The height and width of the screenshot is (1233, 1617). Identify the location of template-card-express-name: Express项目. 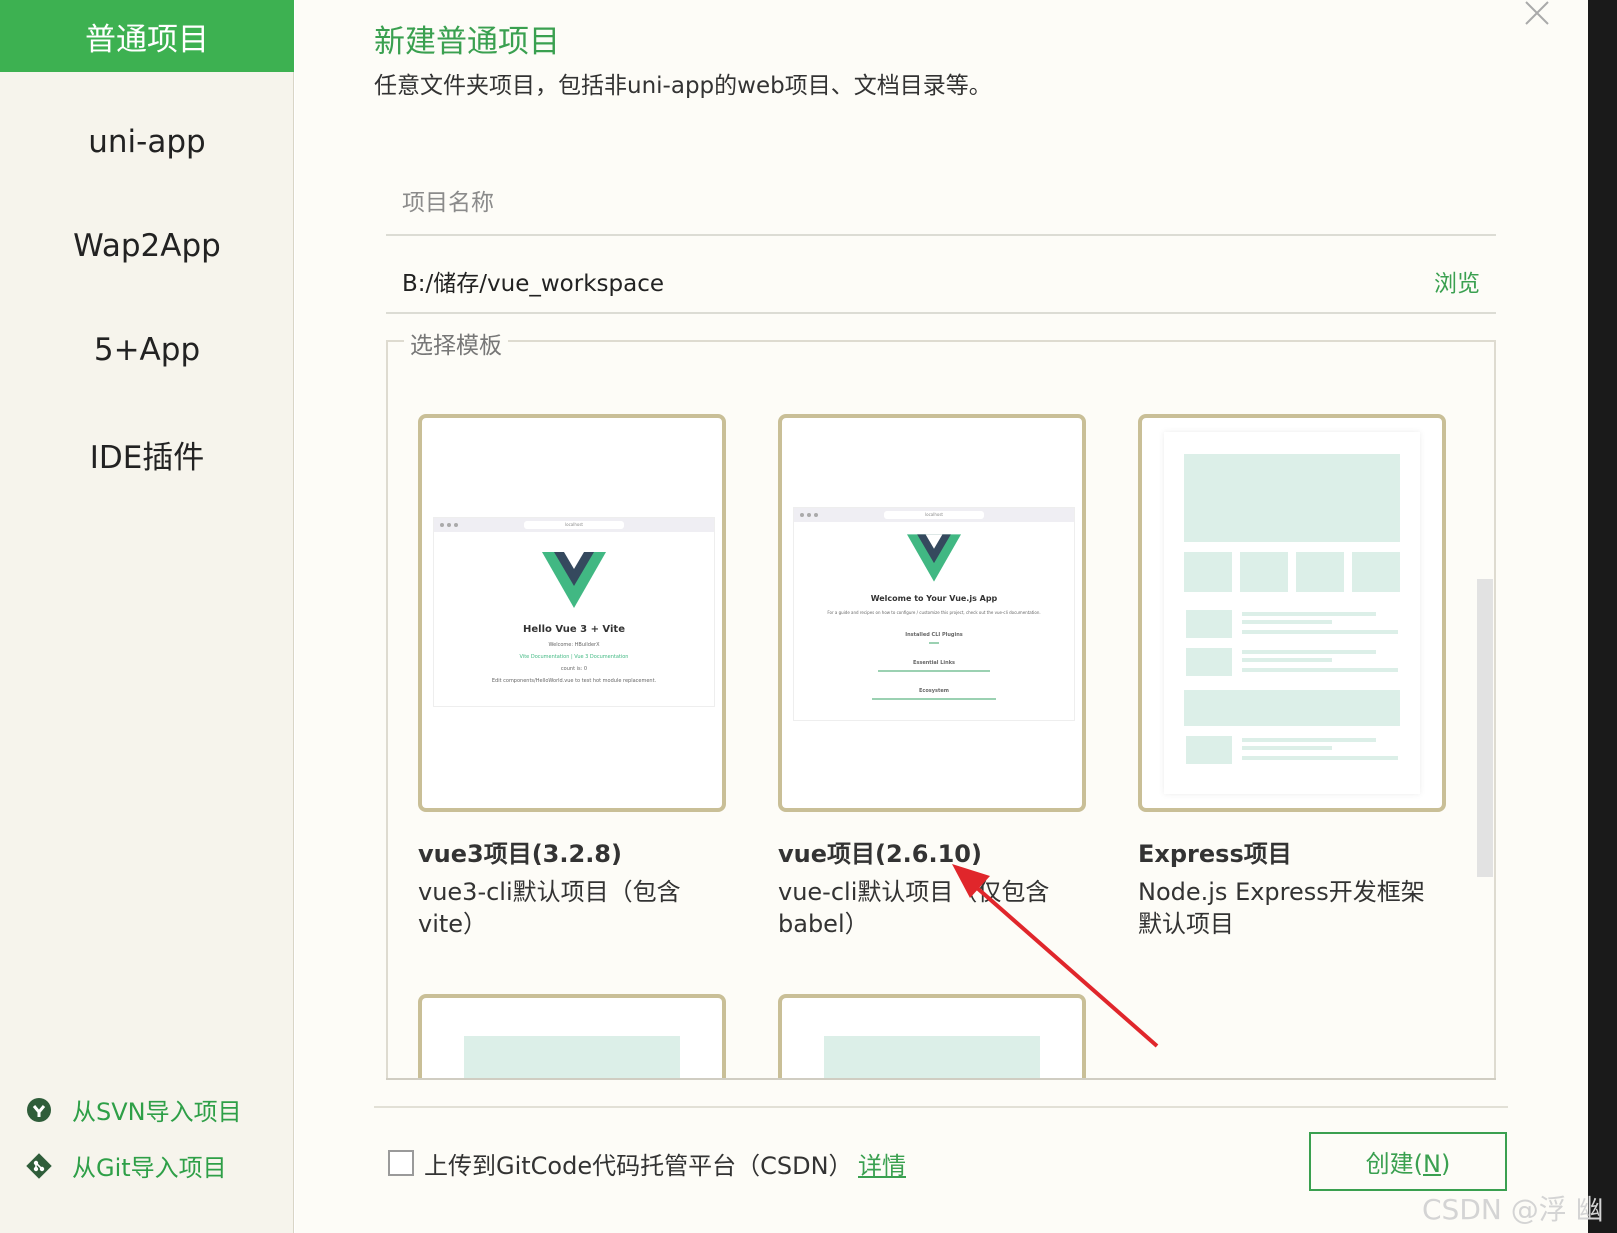
(1215, 854).